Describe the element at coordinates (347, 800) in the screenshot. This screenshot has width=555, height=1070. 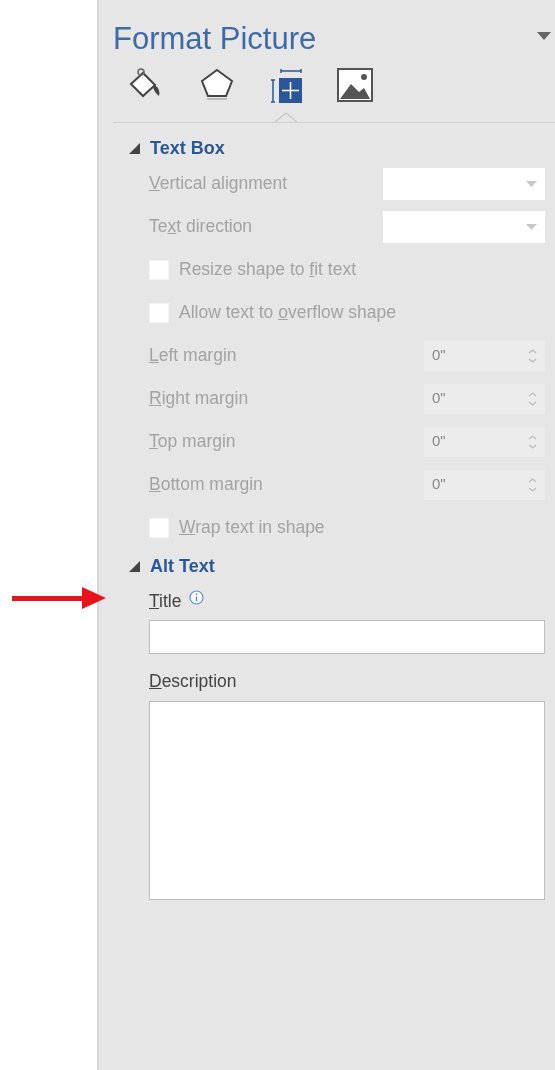
I see `description-field` at that location.